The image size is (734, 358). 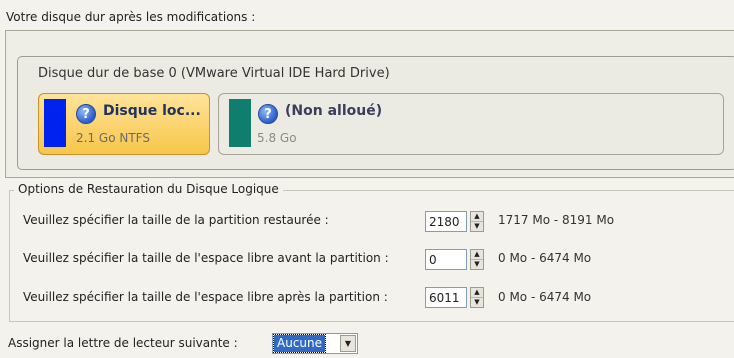 What do you see at coordinates (348, 343) in the screenshot?
I see `chevron-down-icon: ▼` at bounding box center [348, 343].